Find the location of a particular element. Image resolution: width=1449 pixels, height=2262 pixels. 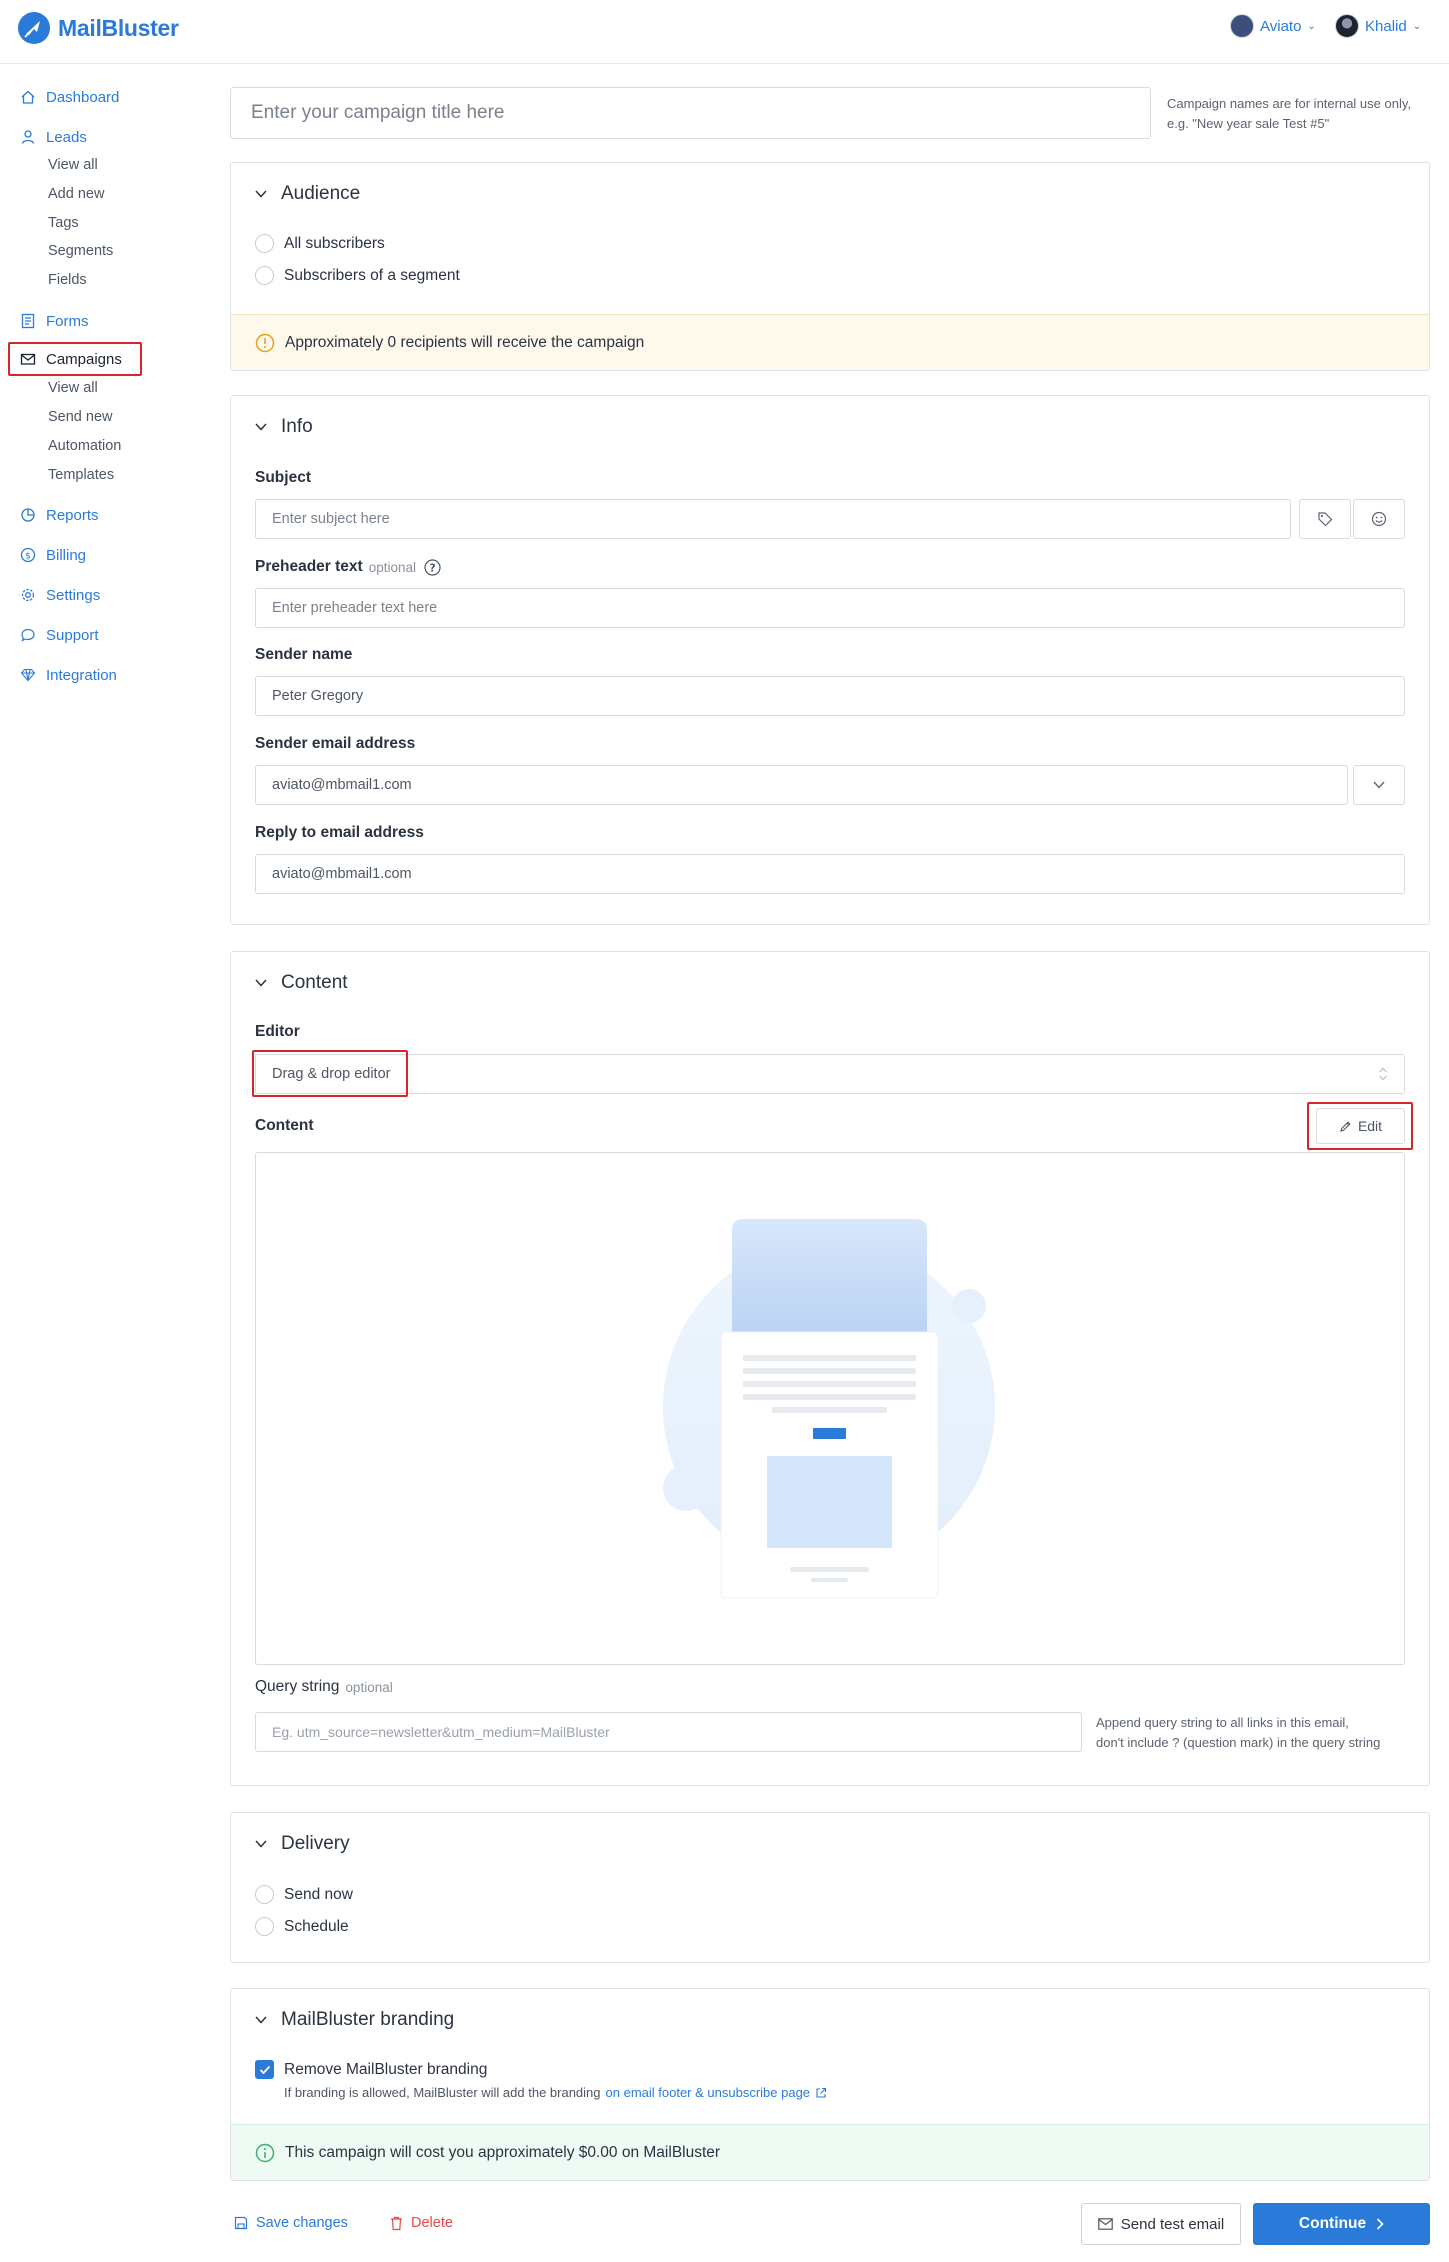

sidebar-item-leads: Leads is located at coordinates (53, 137).